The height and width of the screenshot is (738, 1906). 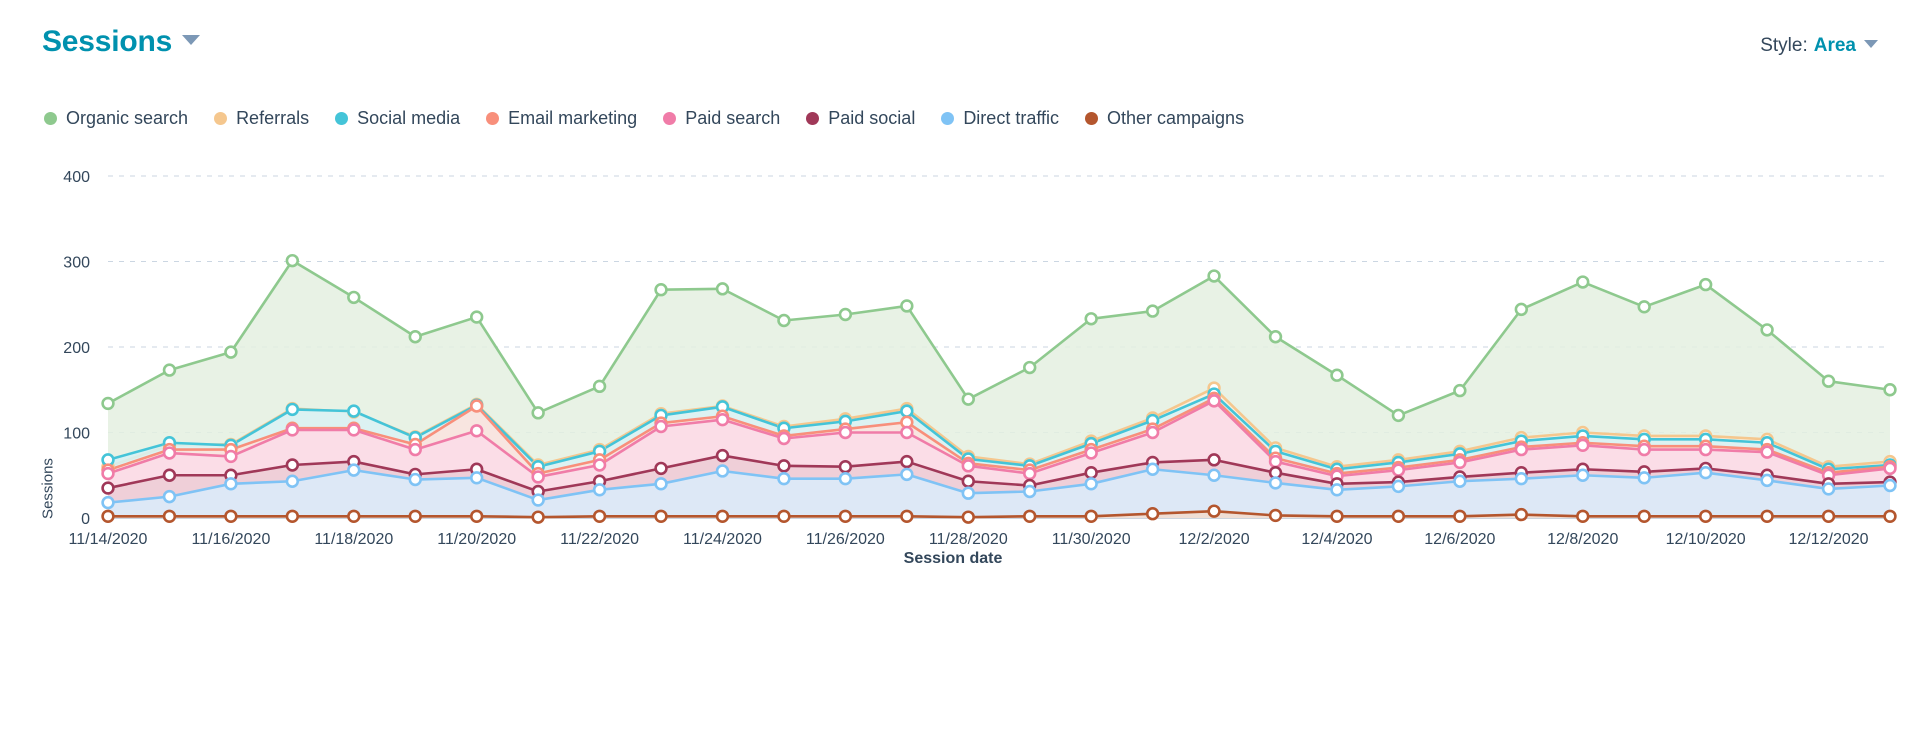 I want to click on legend-item: Email marketing, so click(x=561, y=118).